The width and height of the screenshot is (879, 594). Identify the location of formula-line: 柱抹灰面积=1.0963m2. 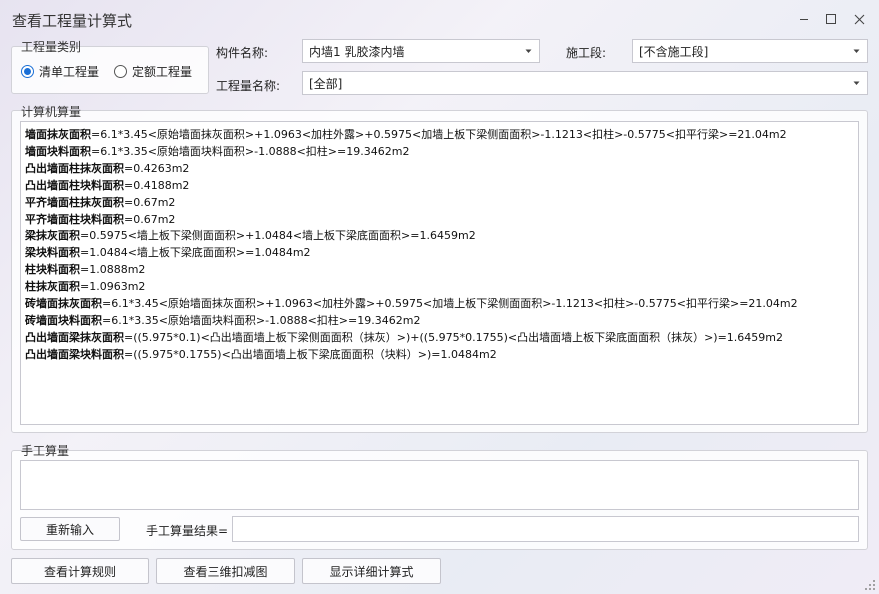
(439, 287).